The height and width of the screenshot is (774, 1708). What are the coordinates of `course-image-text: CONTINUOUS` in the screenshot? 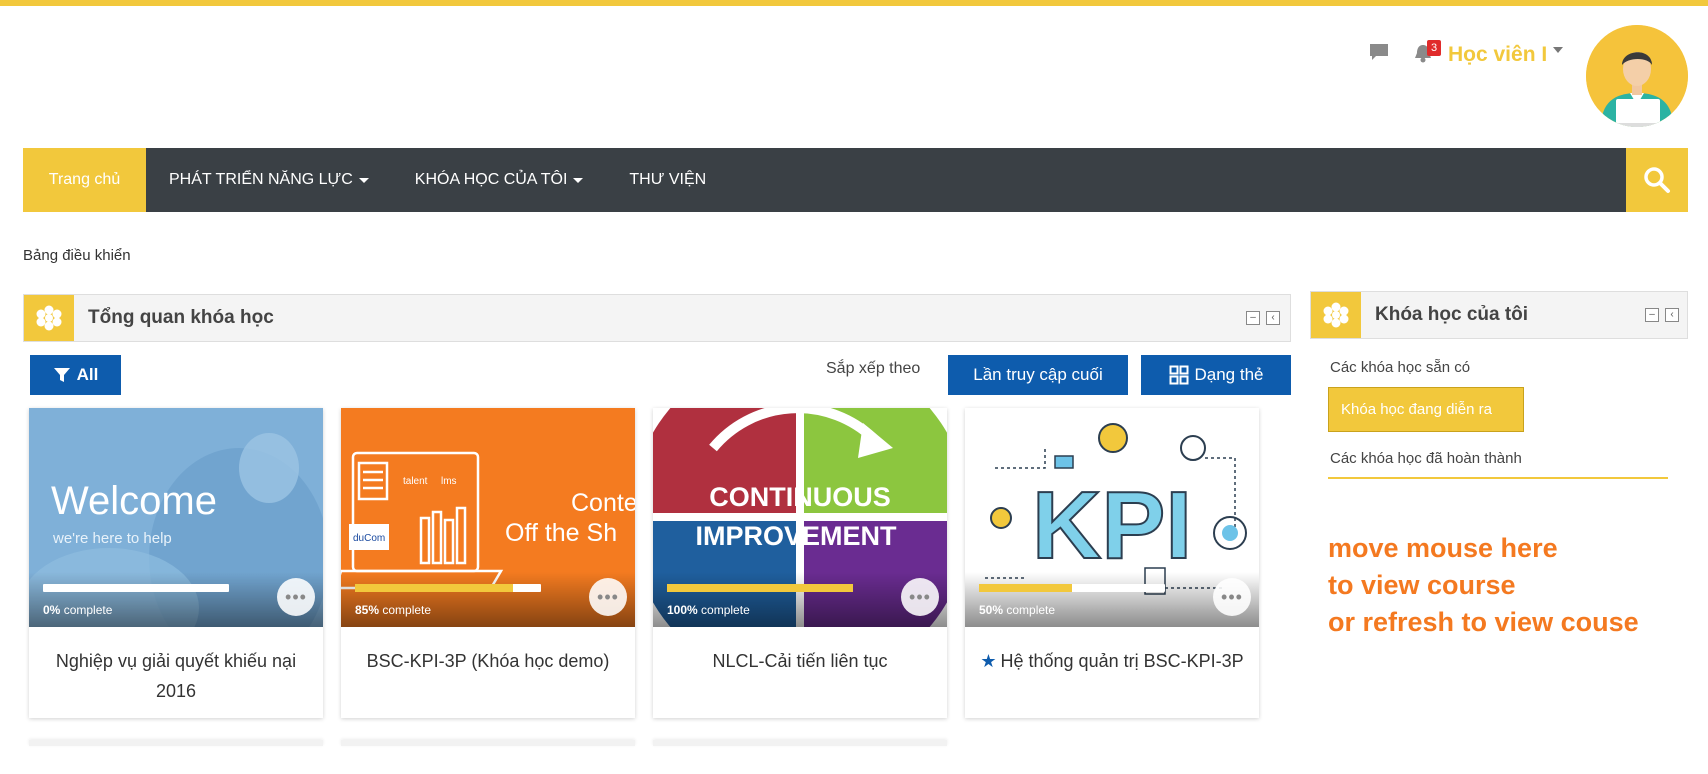 It's located at (800, 497).